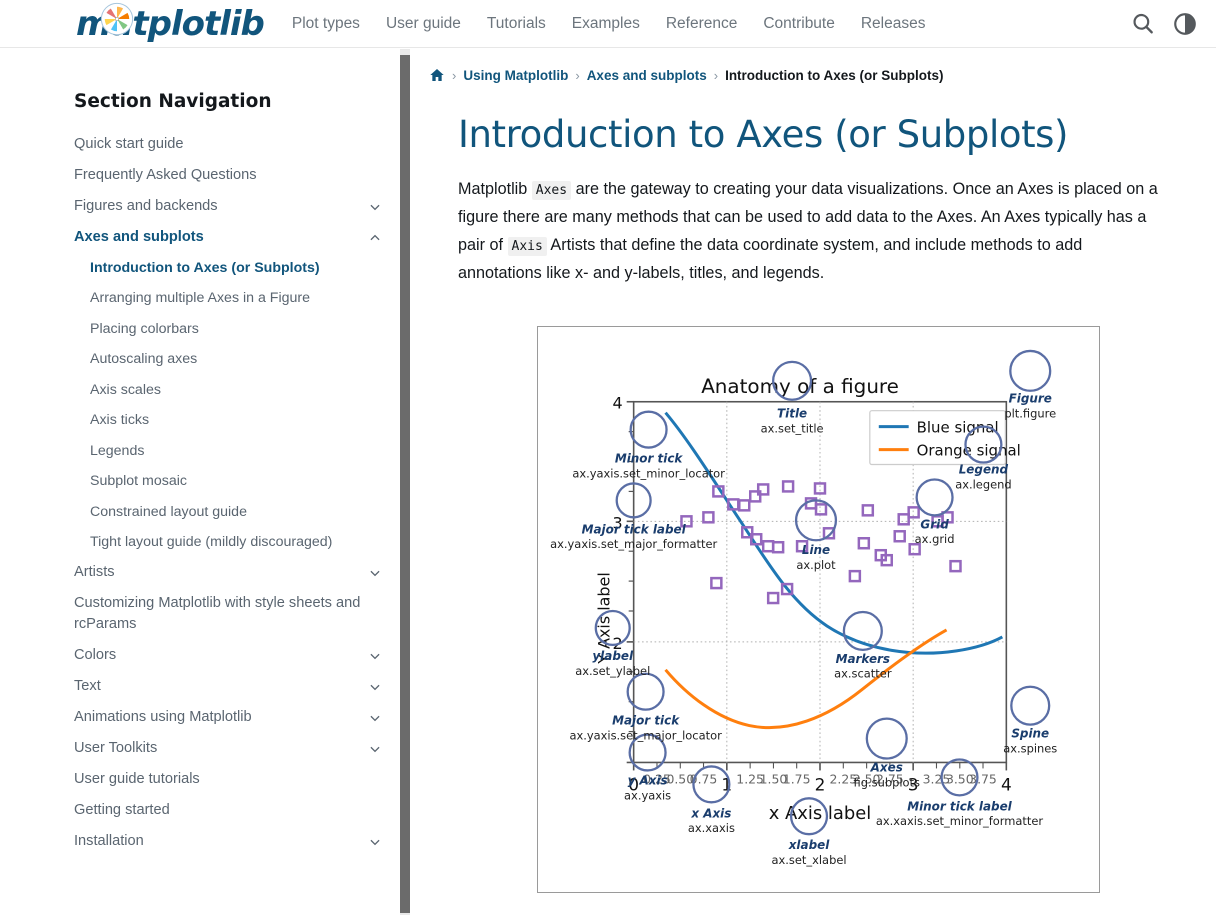 The width and height of the screenshot is (1216, 915). Describe the element at coordinates (647, 795) in the screenshot. I see `annotation-code-yaxis: ax.yaxis` at that location.